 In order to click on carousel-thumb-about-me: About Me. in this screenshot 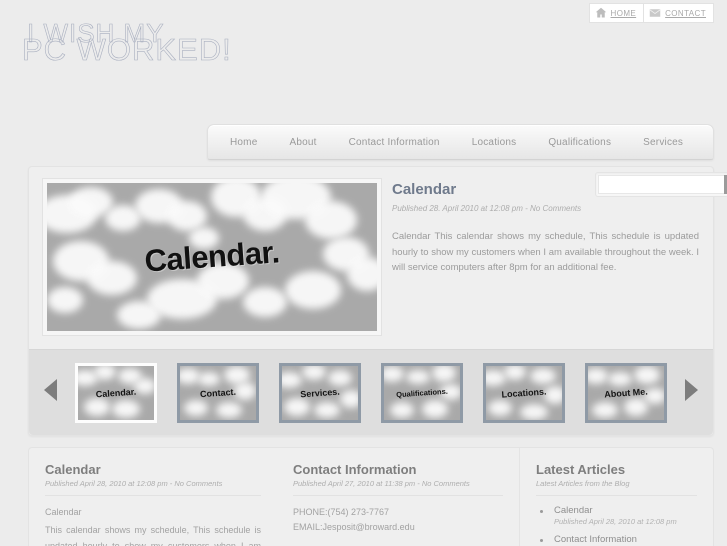, I will do `click(626, 392)`.